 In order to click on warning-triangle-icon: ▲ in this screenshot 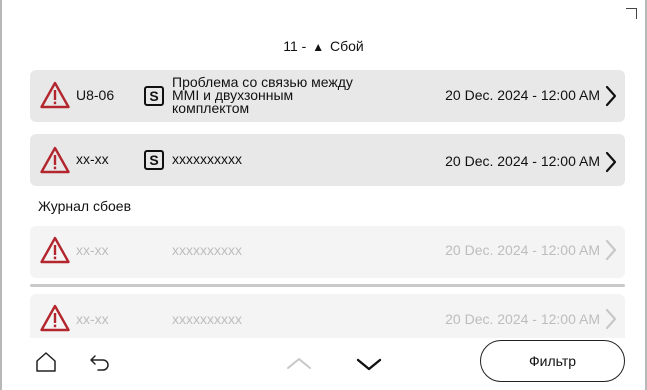, I will do `click(318, 47)`.